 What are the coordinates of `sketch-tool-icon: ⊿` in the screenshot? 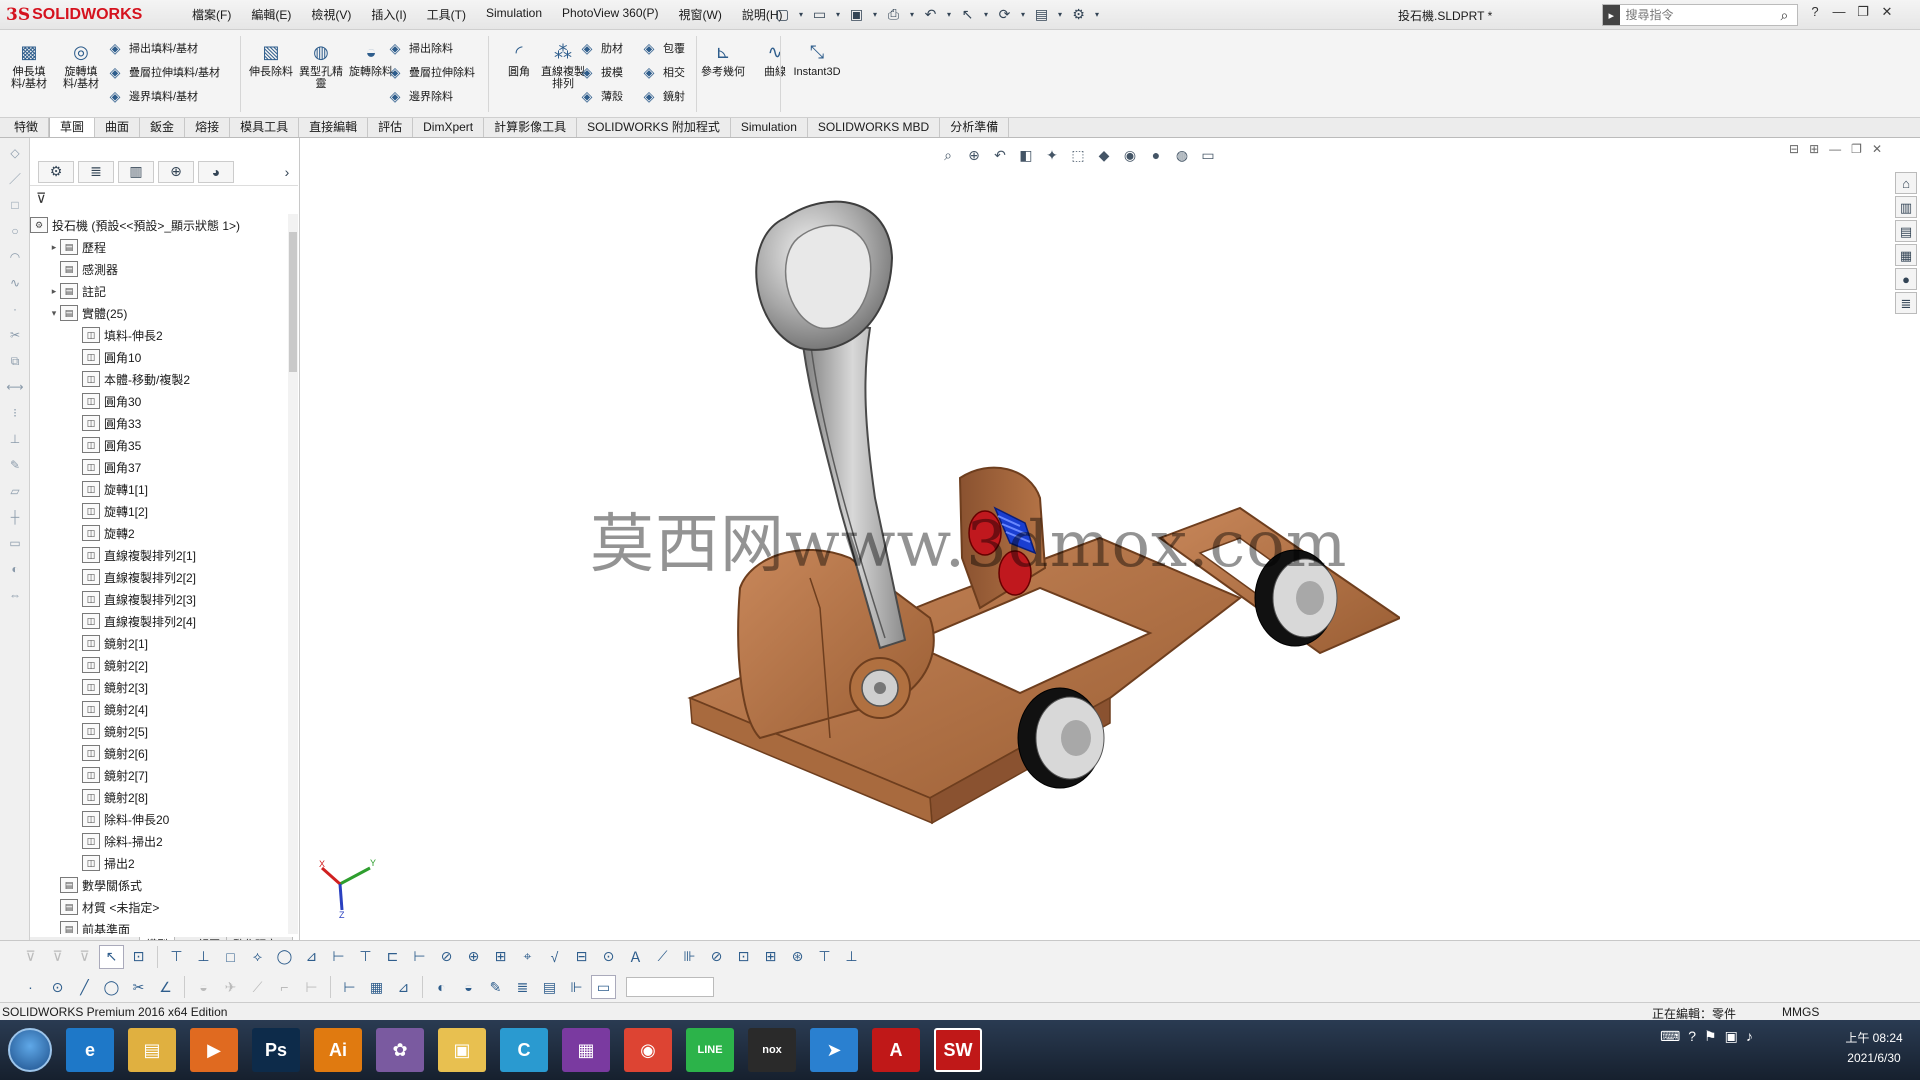 It's located at (403, 987).